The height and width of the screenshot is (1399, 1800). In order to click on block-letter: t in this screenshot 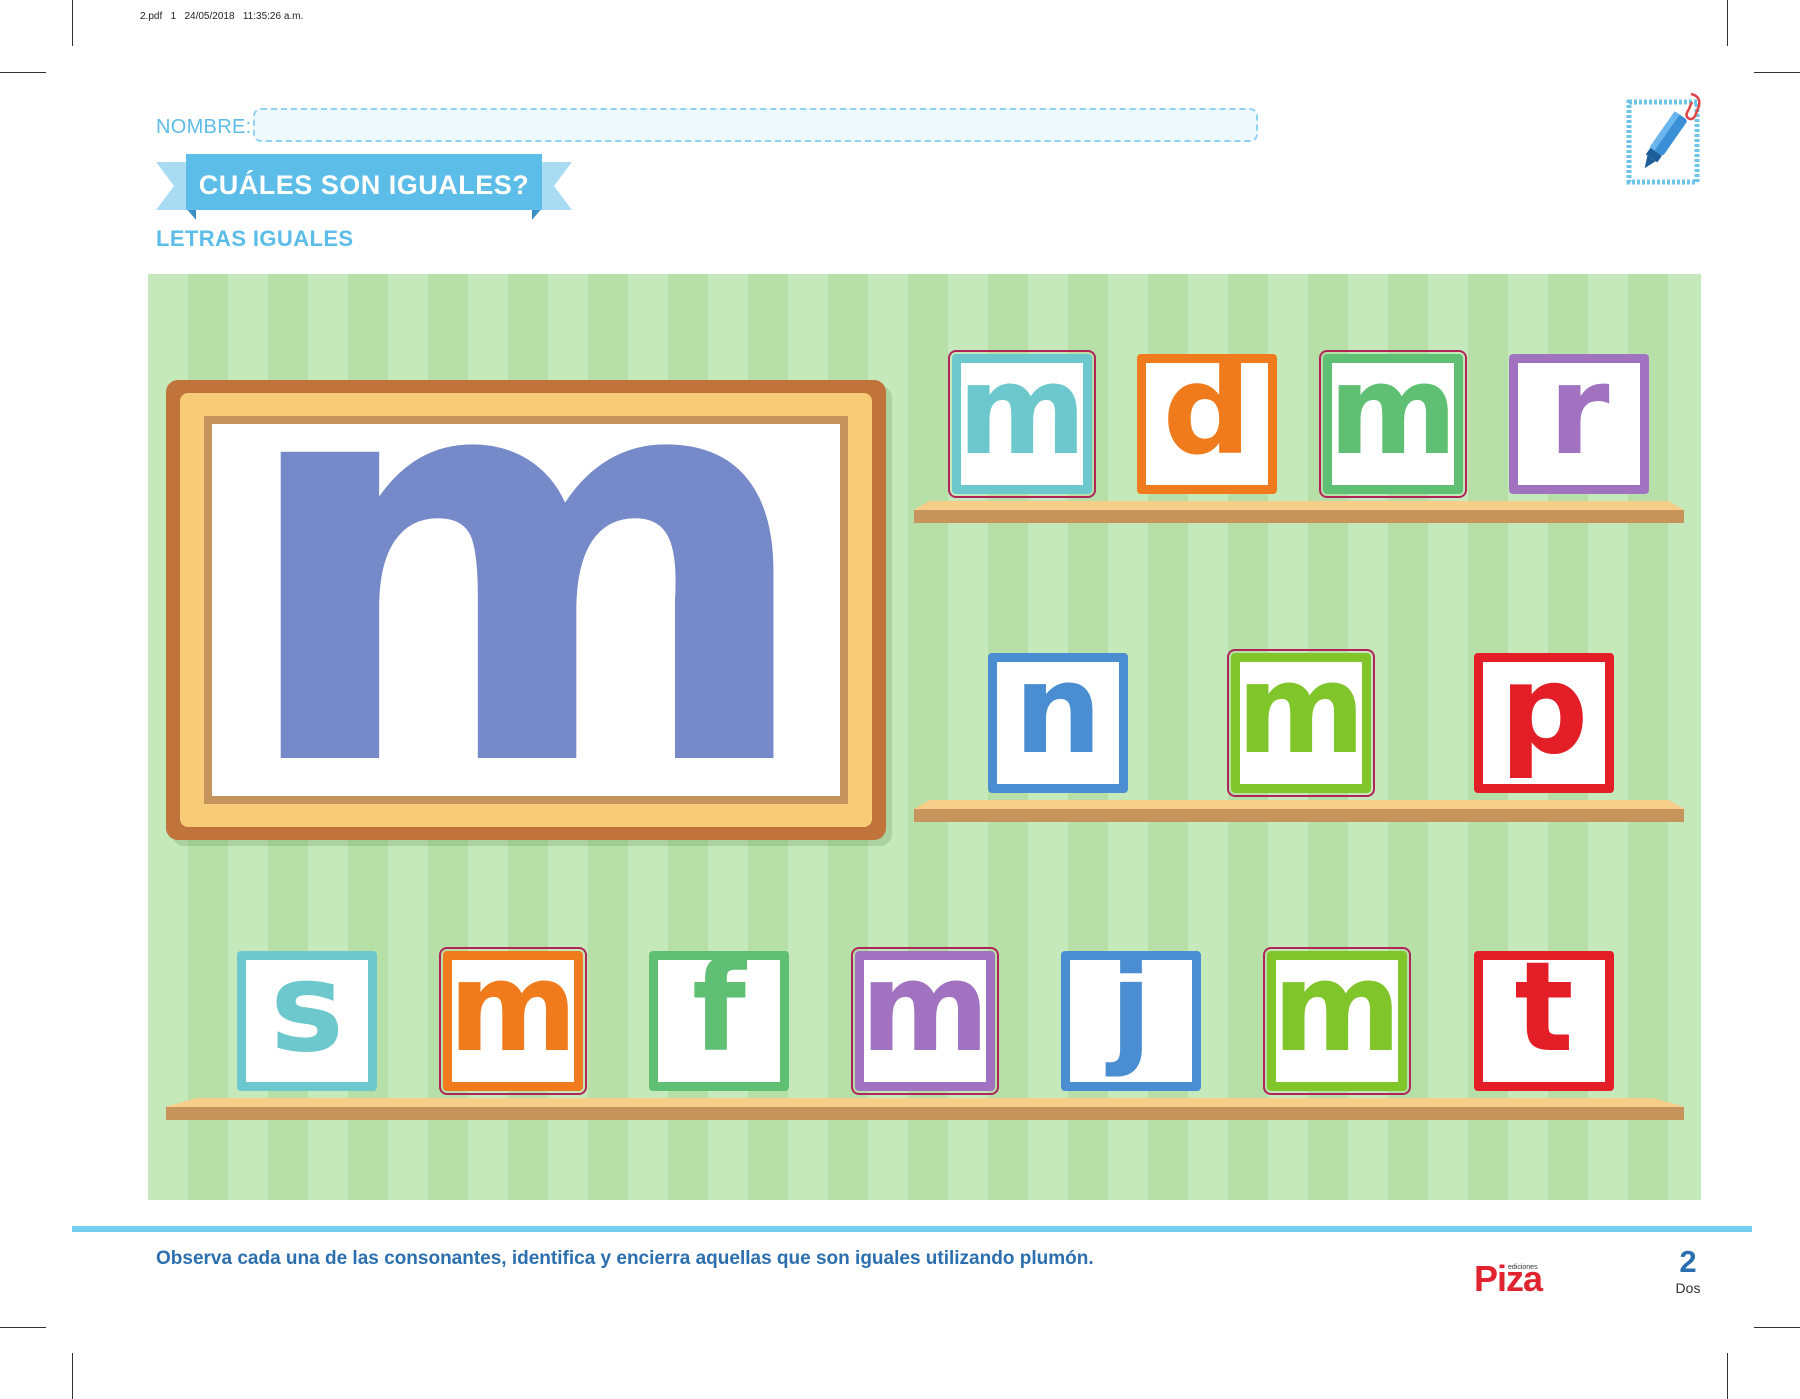, I will do `click(1544, 1008)`.